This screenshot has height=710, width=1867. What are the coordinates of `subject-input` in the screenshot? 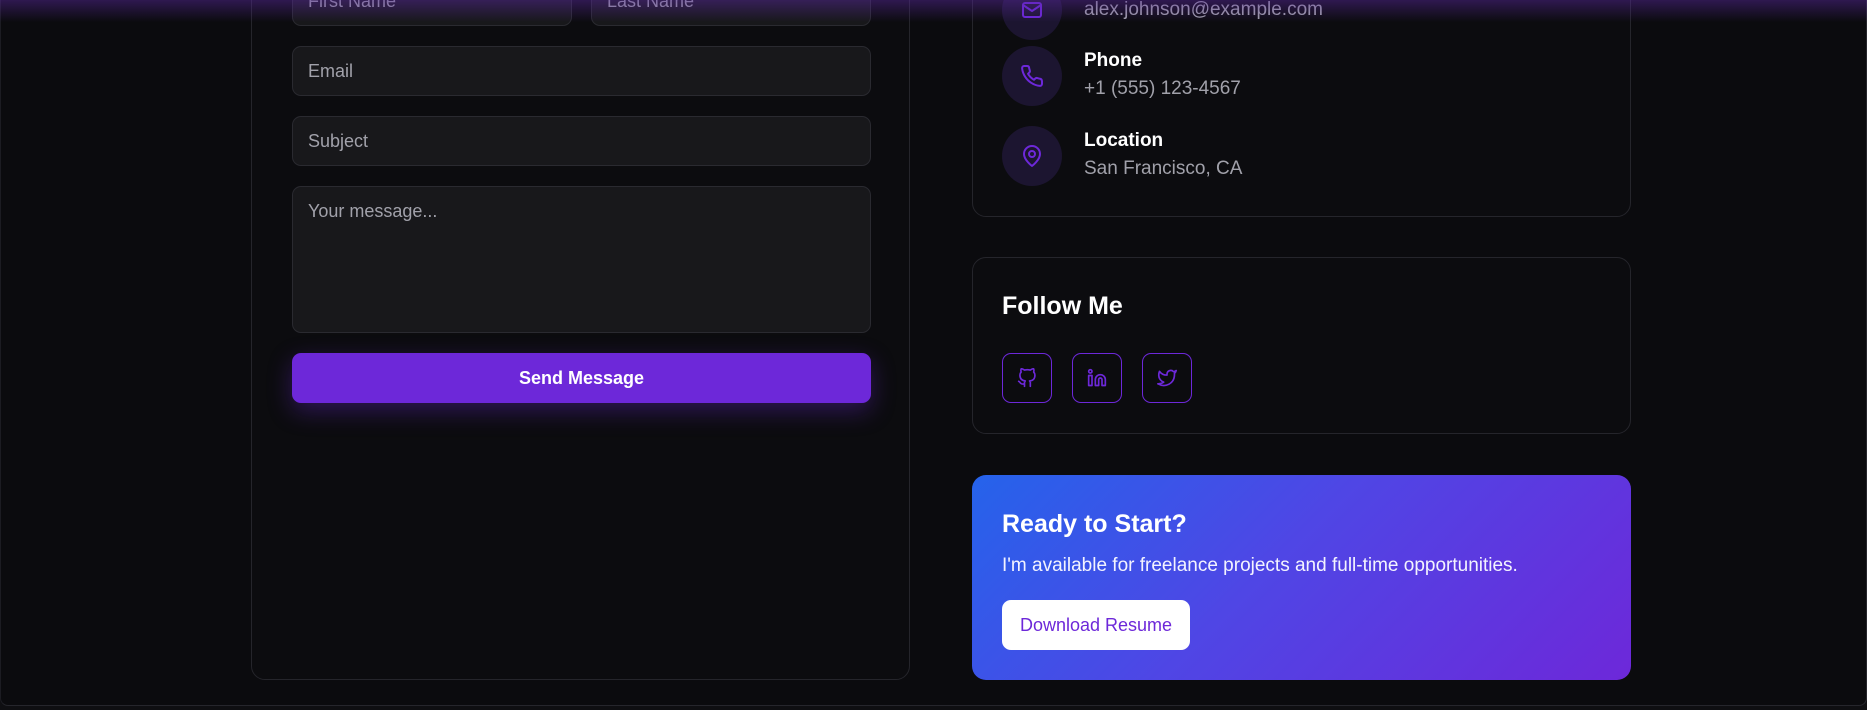 It's located at (581, 141).